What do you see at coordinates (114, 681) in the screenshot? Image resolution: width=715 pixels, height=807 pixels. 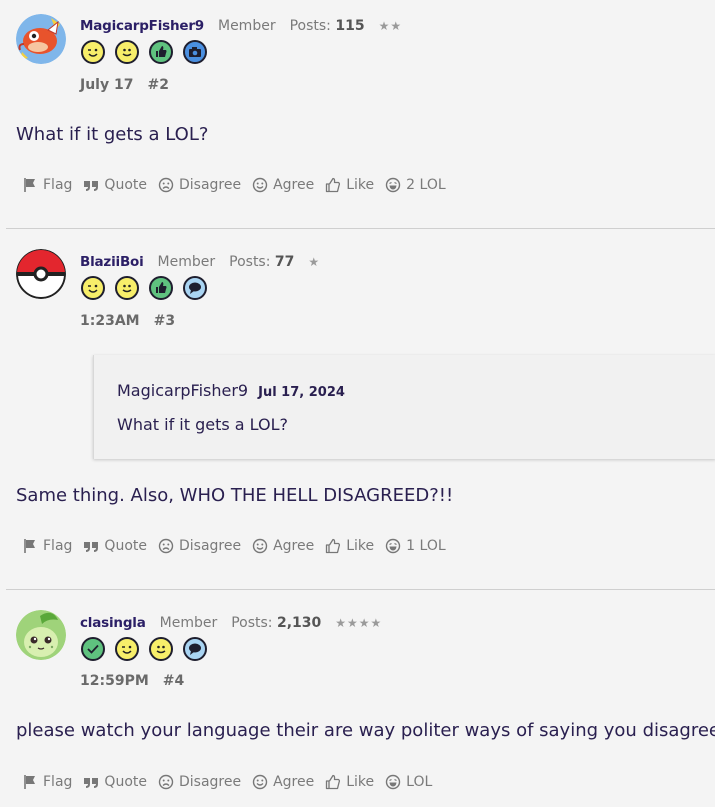 I see `post-date: 12:59PM` at bounding box center [114, 681].